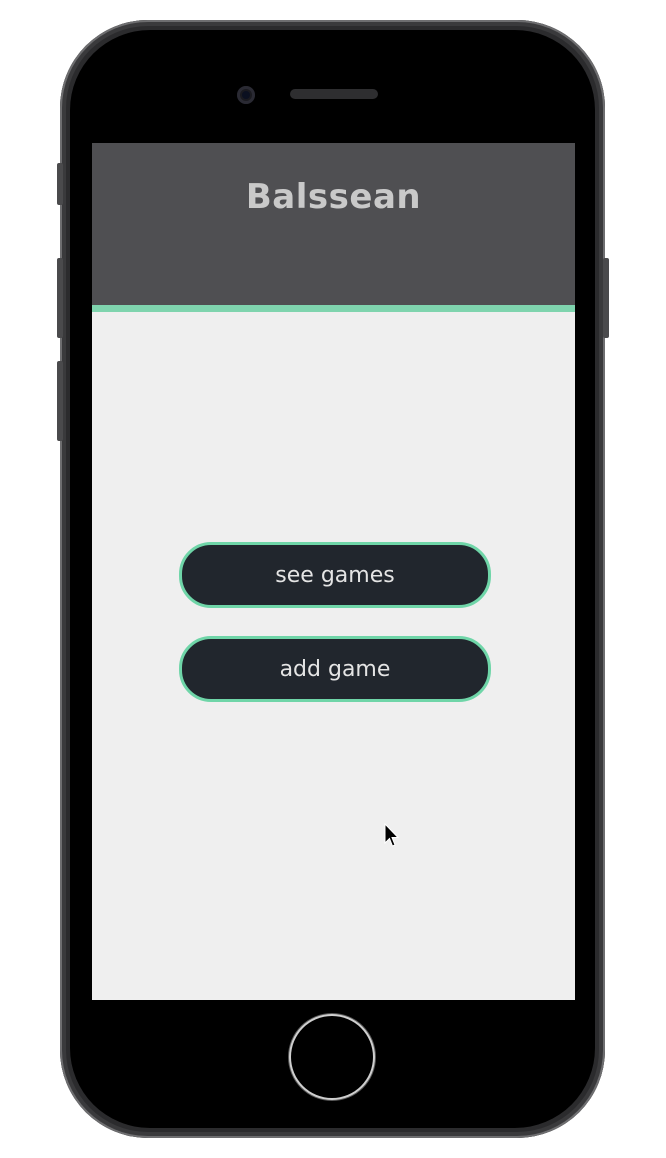 The width and height of the screenshot is (666, 1158). I want to click on mouse-pointer-icon, so click(392, 835).